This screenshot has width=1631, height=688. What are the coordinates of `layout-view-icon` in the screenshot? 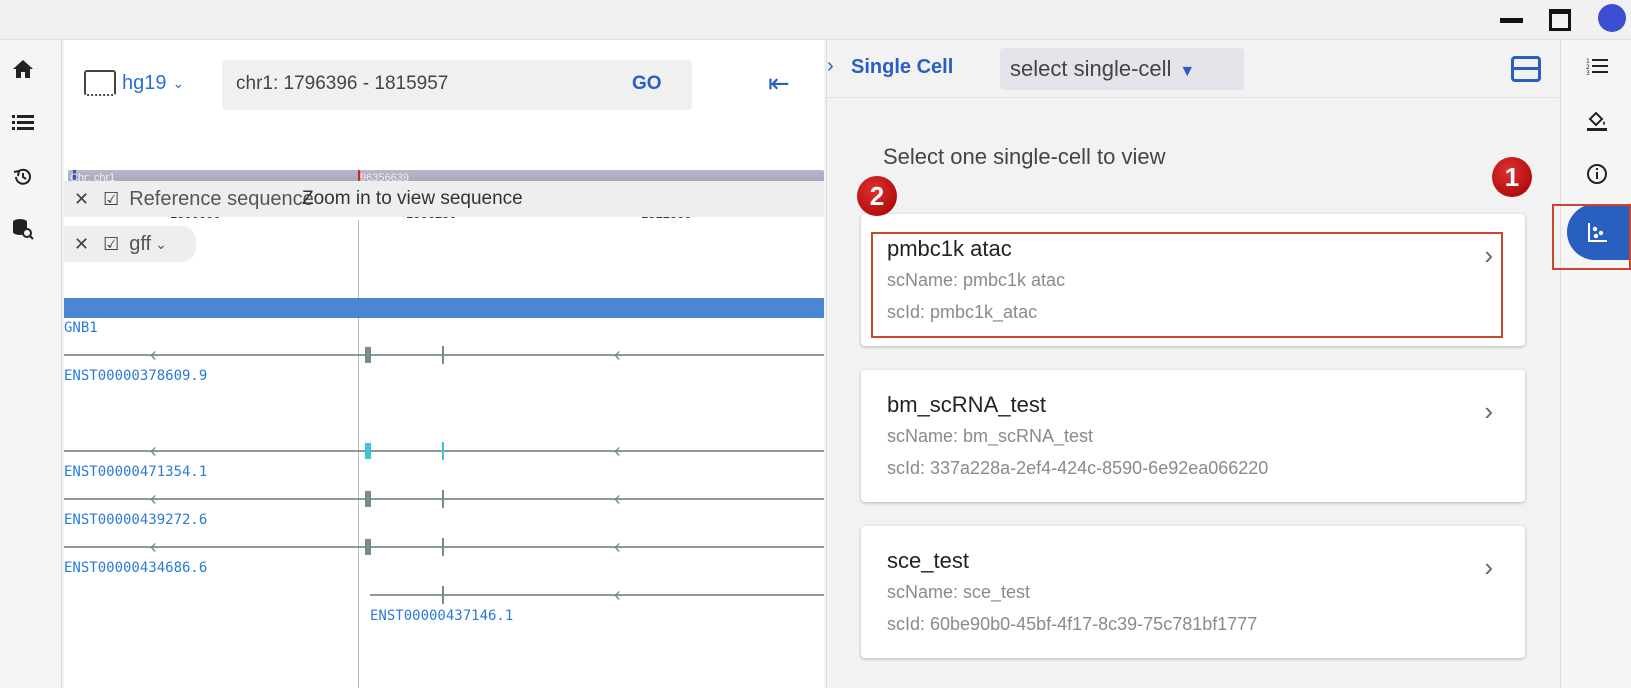 It's located at (1526, 69).